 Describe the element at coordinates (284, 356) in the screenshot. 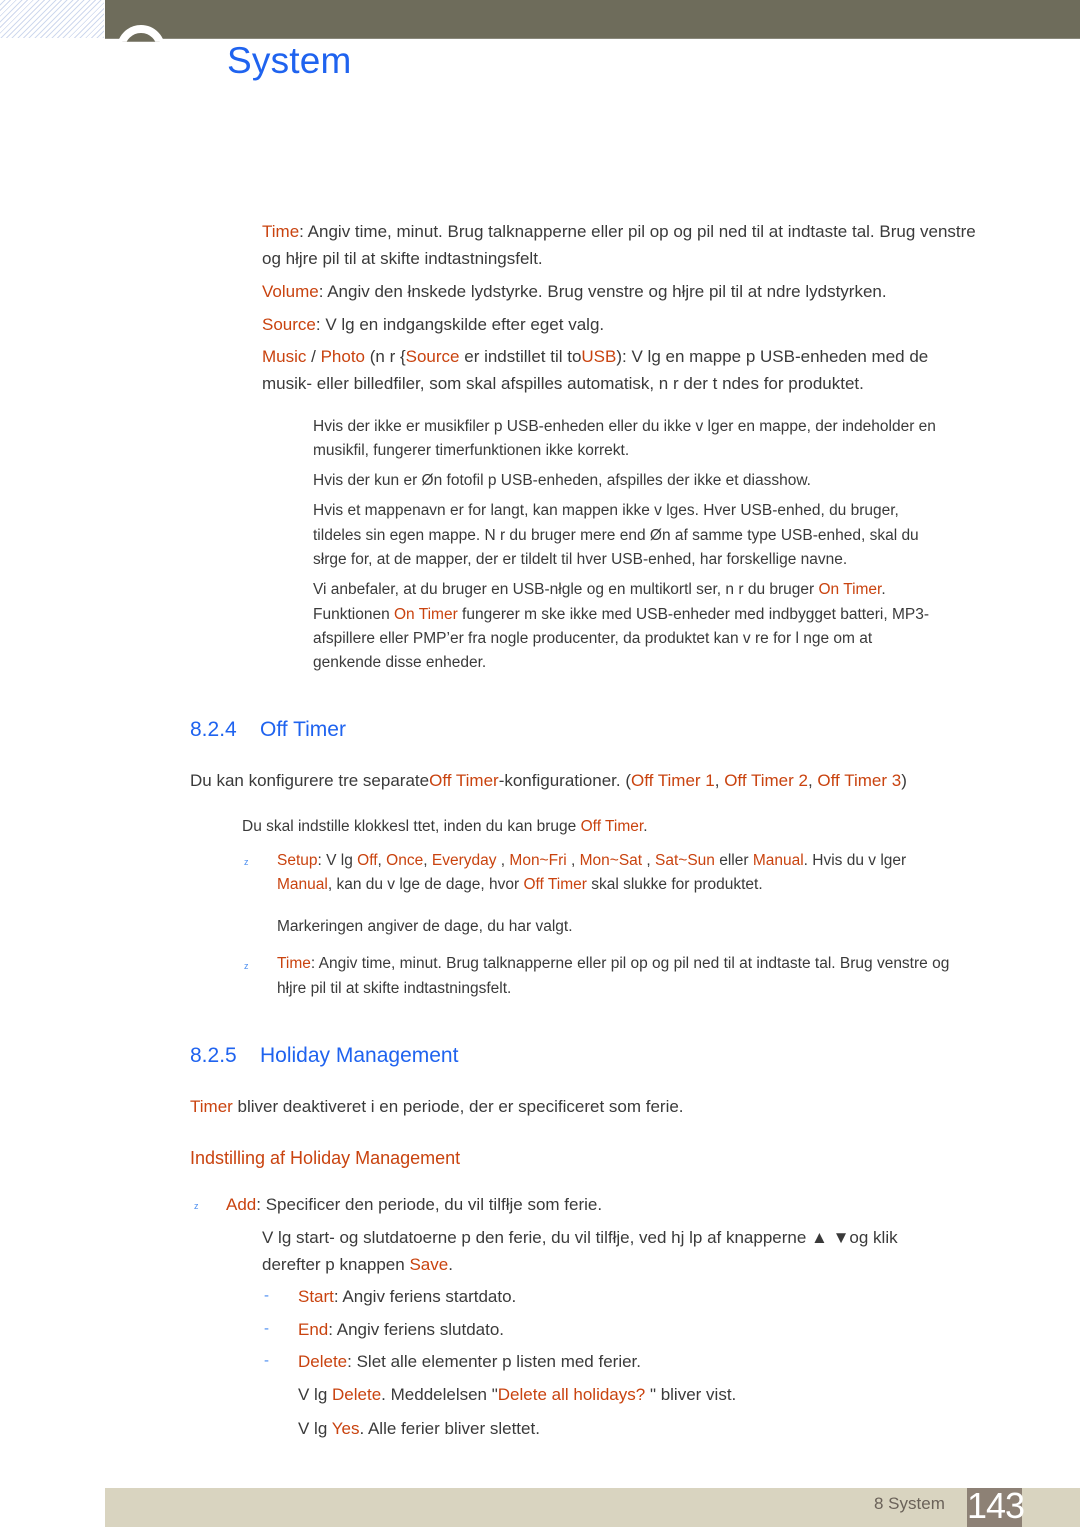

I see `term-music: Music` at that location.